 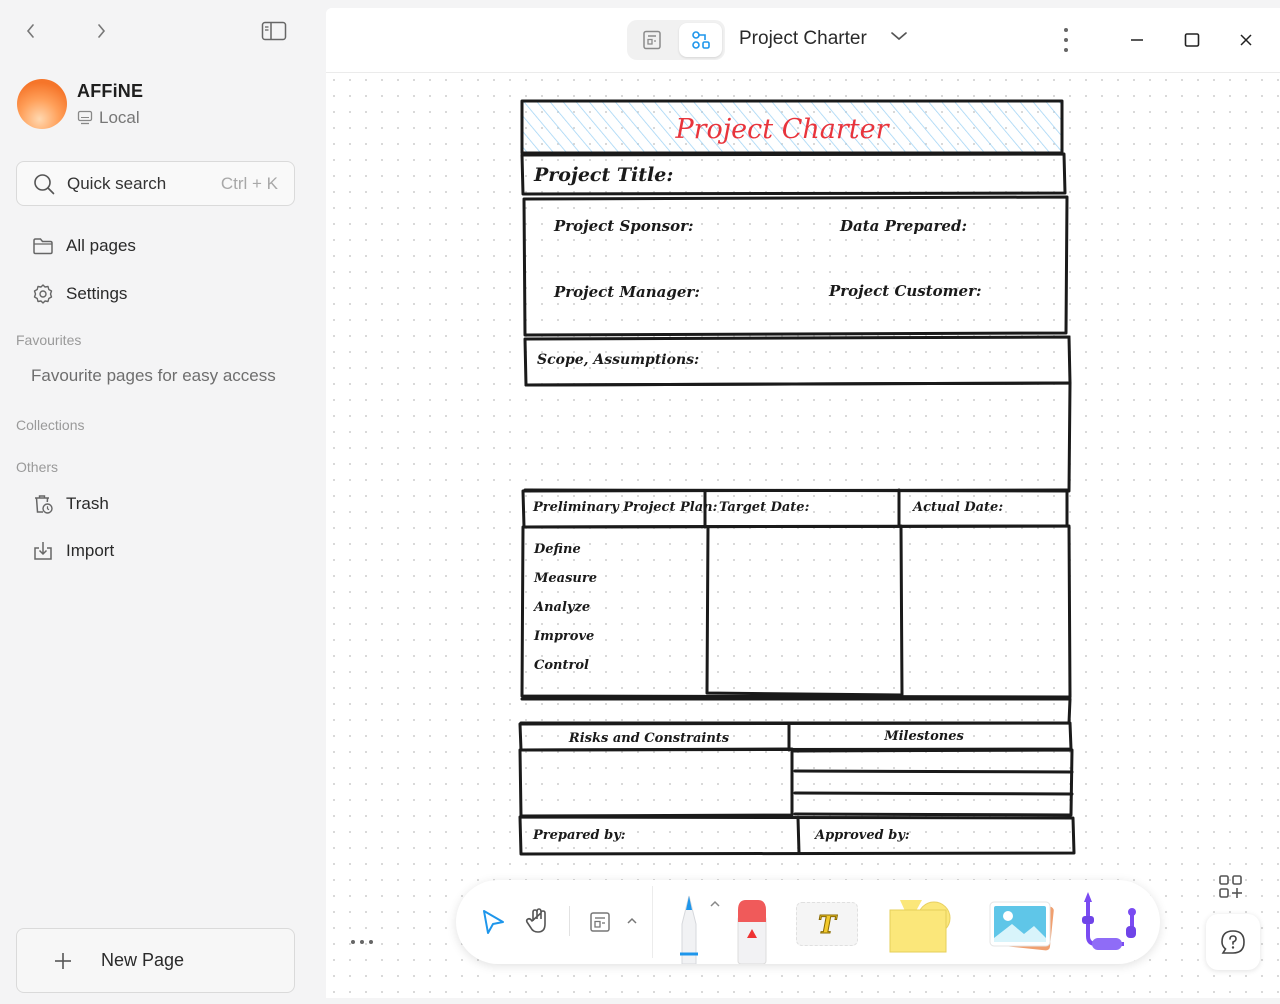 What do you see at coordinates (764, 507) in the screenshot?
I see `target-date-label: Target Date:` at bounding box center [764, 507].